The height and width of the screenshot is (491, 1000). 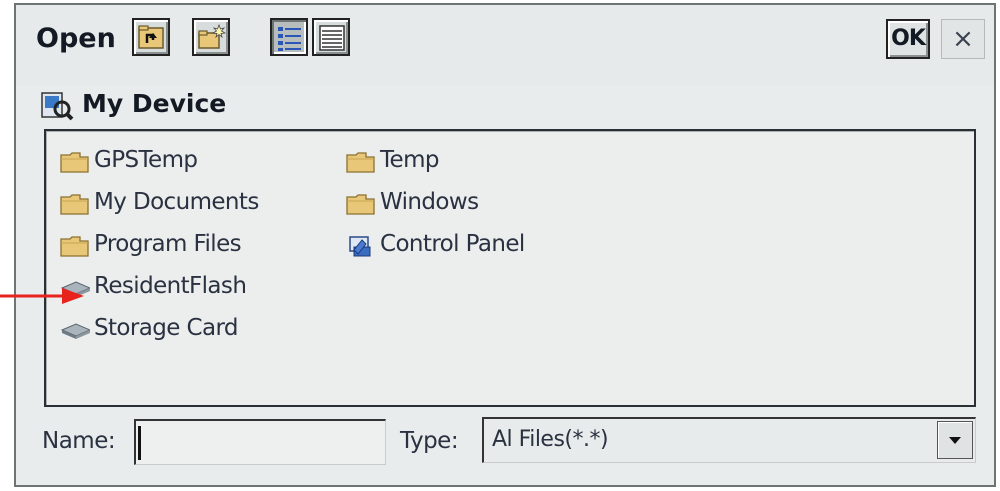 I want to click on dialog-title: Open, so click(x=76, y=38).